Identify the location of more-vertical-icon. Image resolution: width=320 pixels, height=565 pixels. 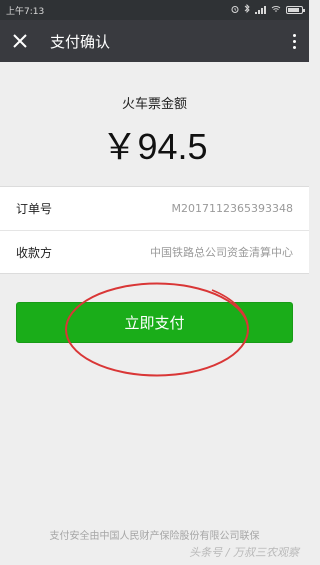
(294, 35).